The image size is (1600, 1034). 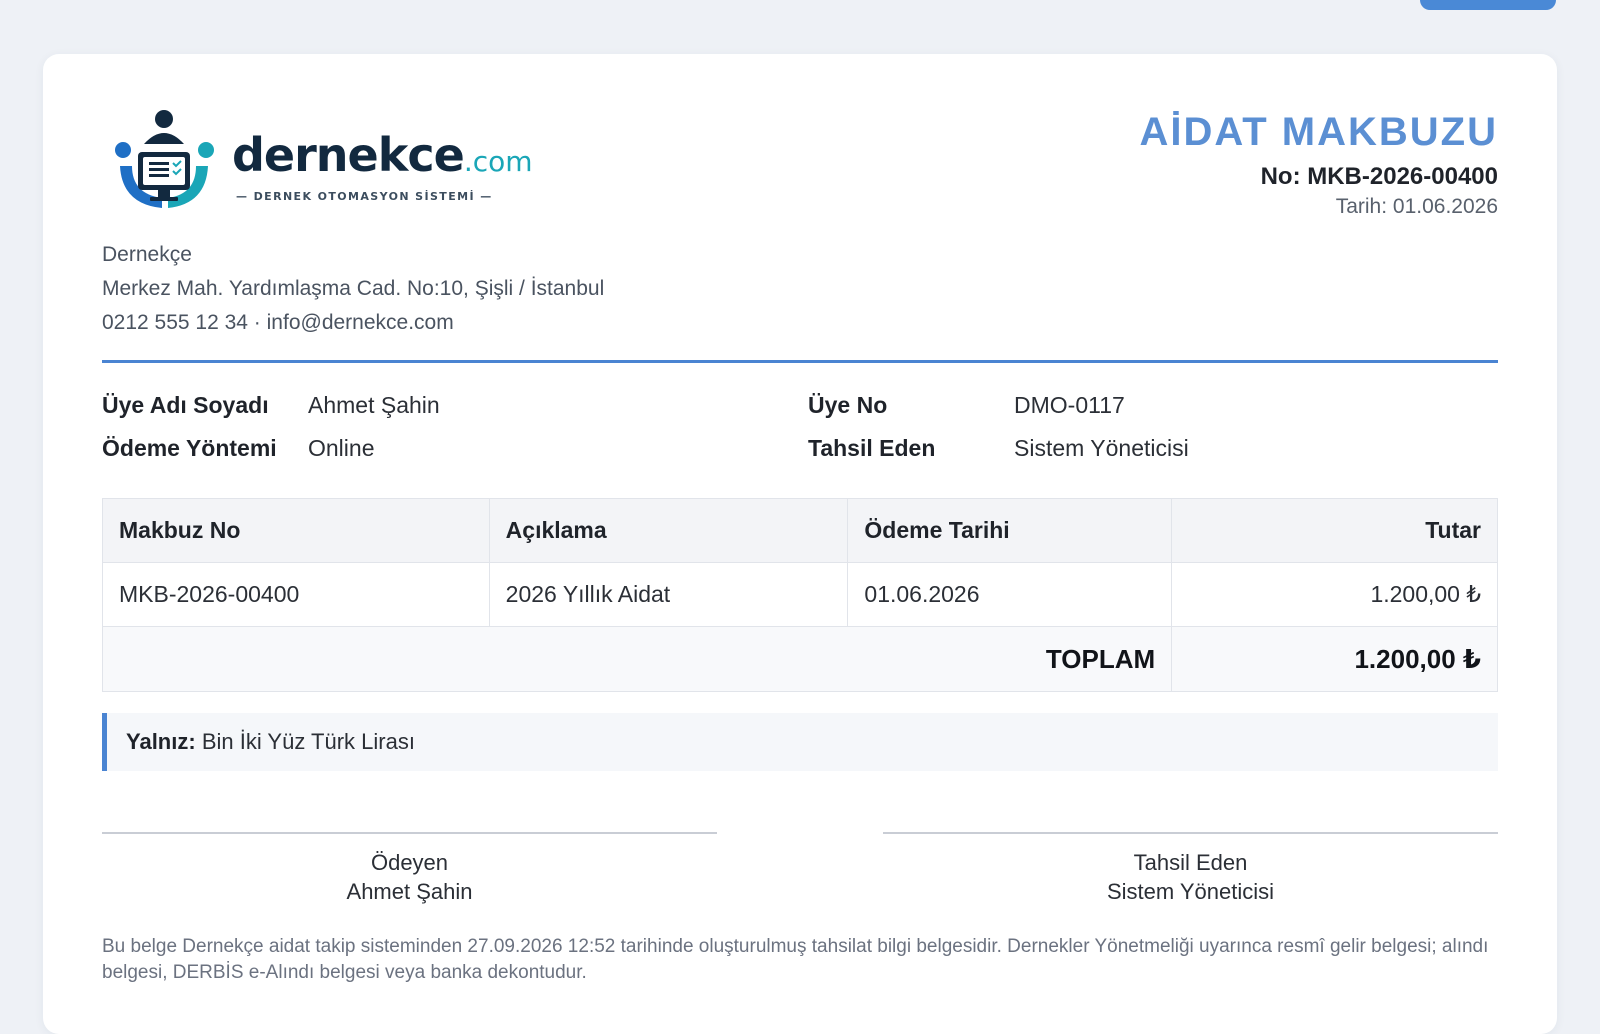 I want to click on collector-role: Tahsil Eden, so click(x=1190, y=862).